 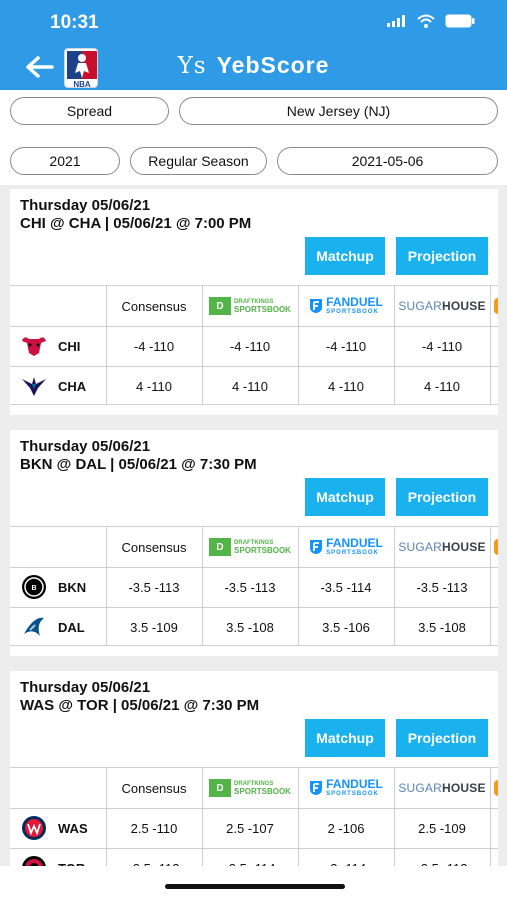 What do you see at coordinates (69, 346) in the screenshot?
I see `team-abbr: CHI` at bounding box center [69, 346].